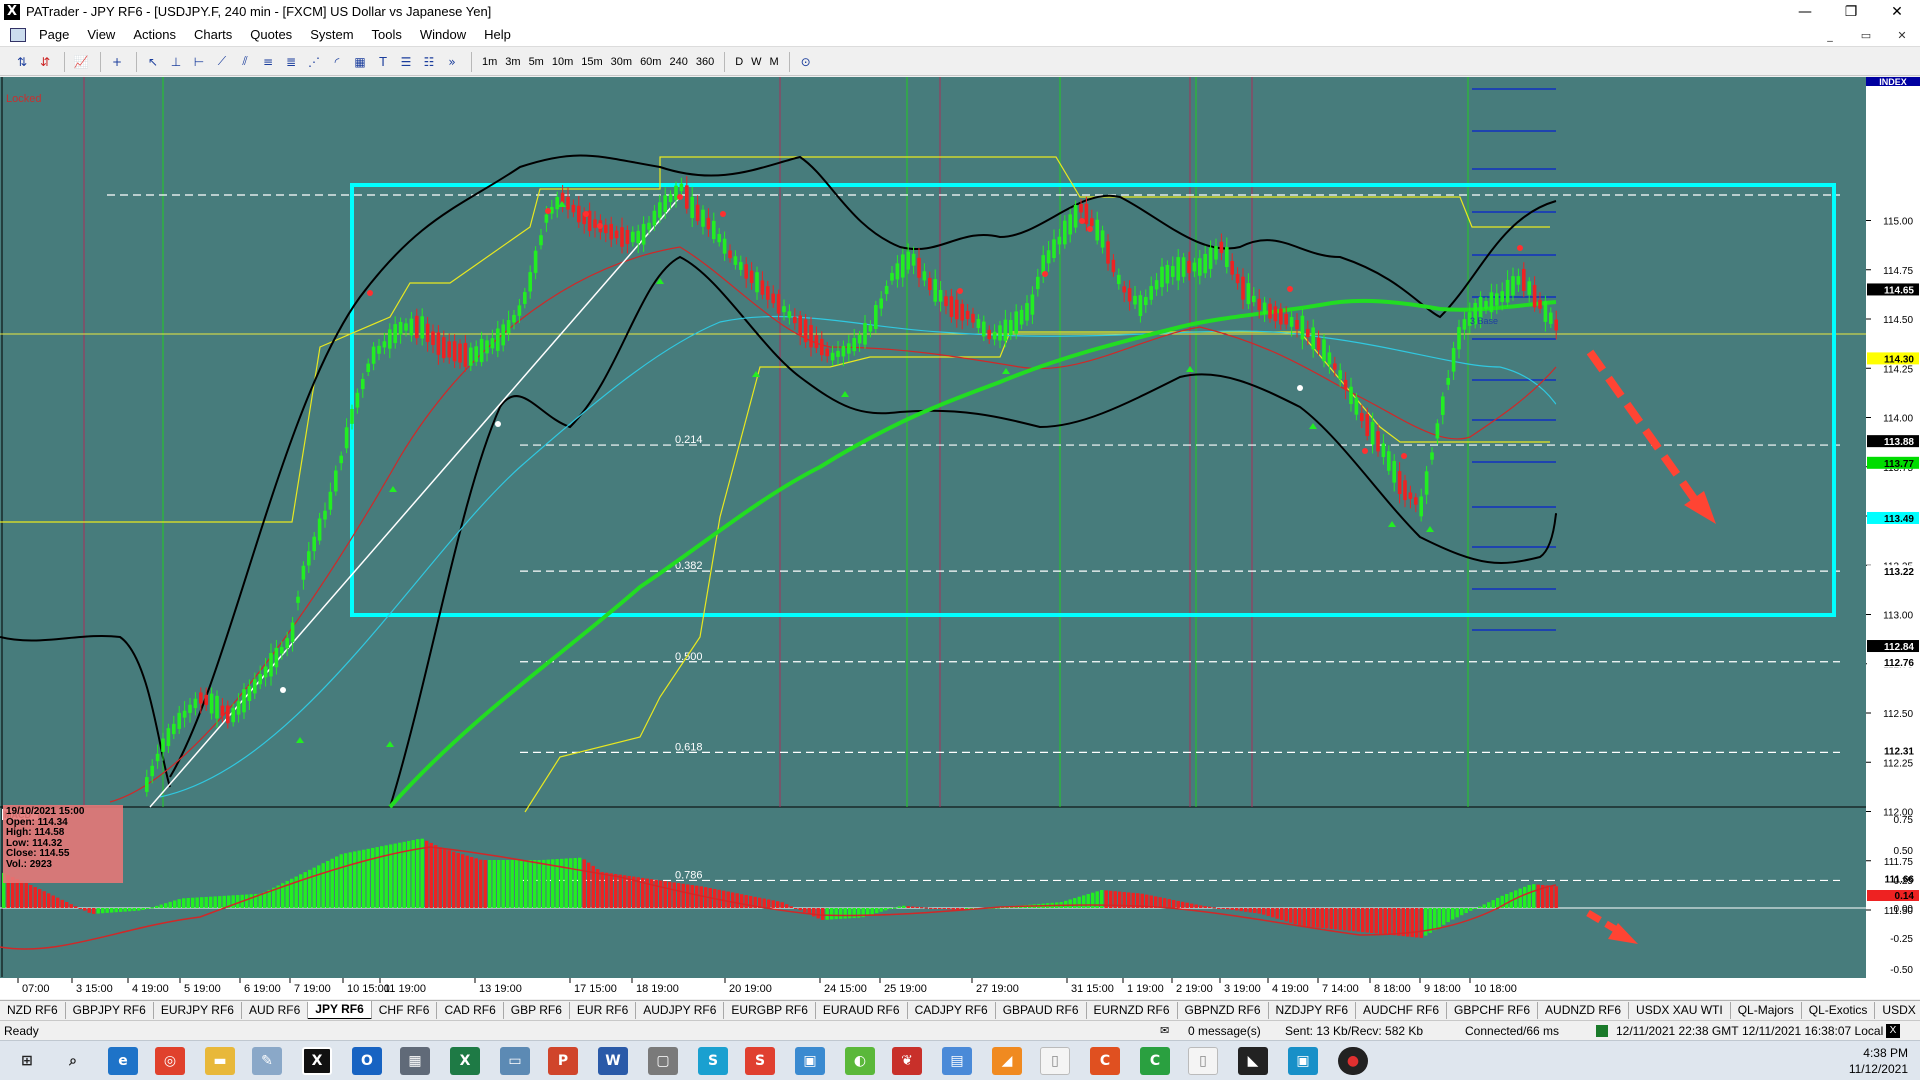 This screenshot has height=1080, width=1920. Describe the element at coordinates (415, 1061) in the screenshot. I see `calculator-icon: ▦` at that location.